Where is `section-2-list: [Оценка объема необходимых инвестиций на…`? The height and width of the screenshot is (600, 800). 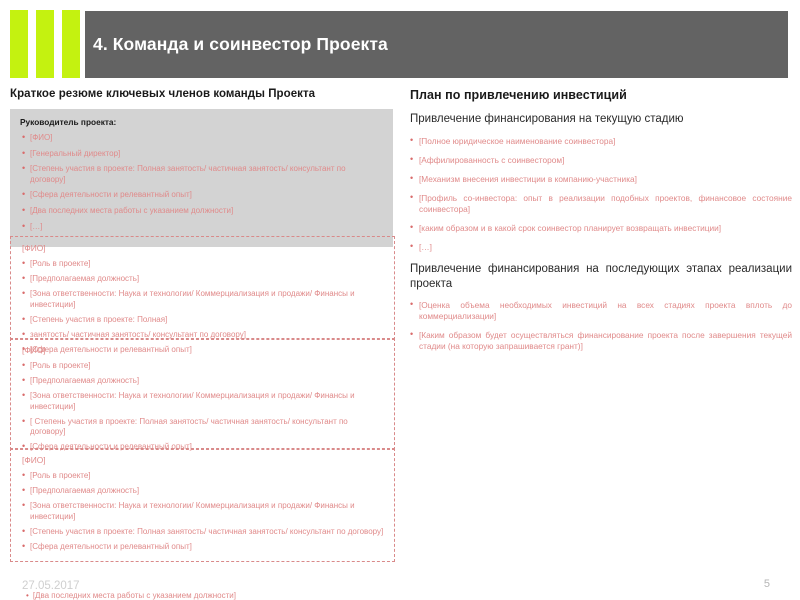
section-2-list: [Оценка объема необходимых инвестиций на… is located at coordinates (601, 325).